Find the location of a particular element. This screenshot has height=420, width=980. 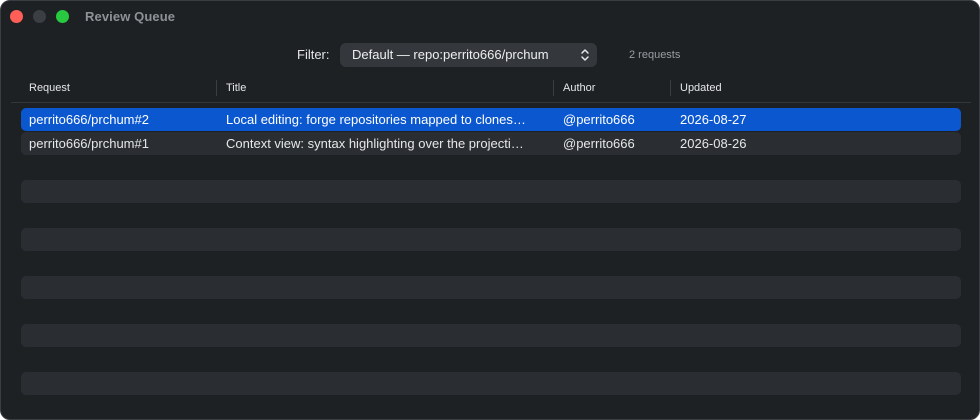

header-divider is located at coordinates (491, 102).